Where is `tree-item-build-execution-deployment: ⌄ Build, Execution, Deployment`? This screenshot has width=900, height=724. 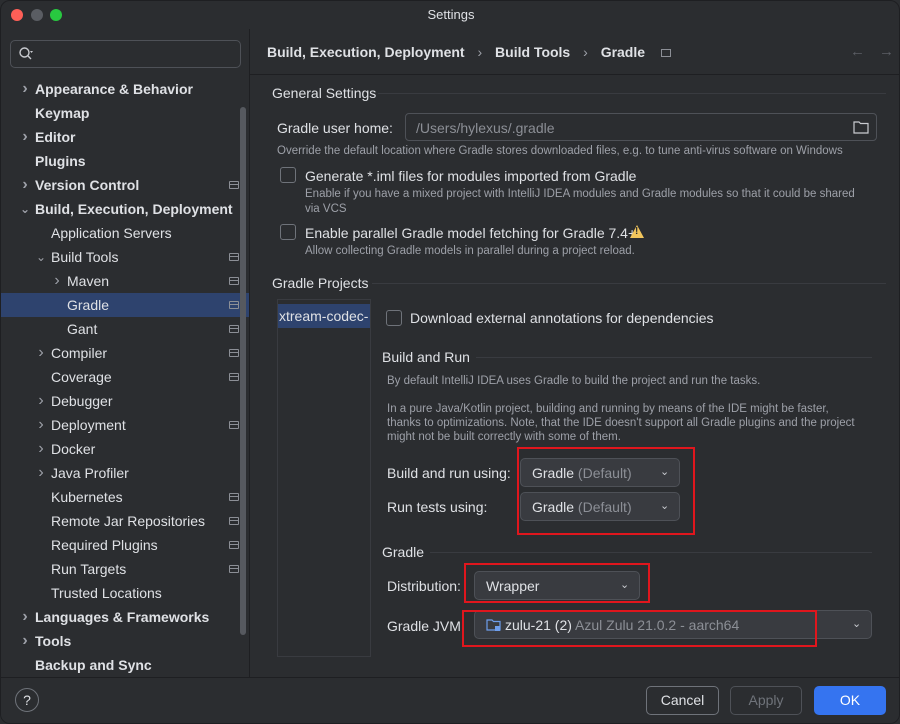 tree-item-build-execution-deployment: ⌄ Build, Execution, Deployment is located at coordinates (125, 209).